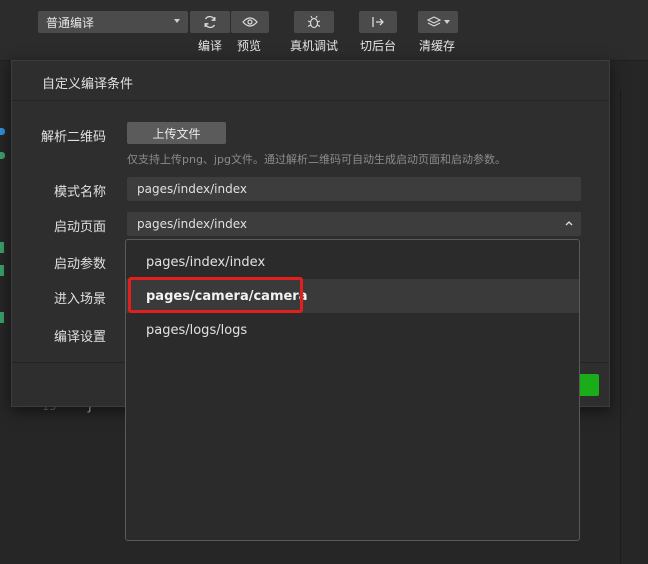  What do you see at coordinates (314, 46) in the screenshot?
I see `real-device-debug-label: 真机调试` at bounding box center [314, 46].